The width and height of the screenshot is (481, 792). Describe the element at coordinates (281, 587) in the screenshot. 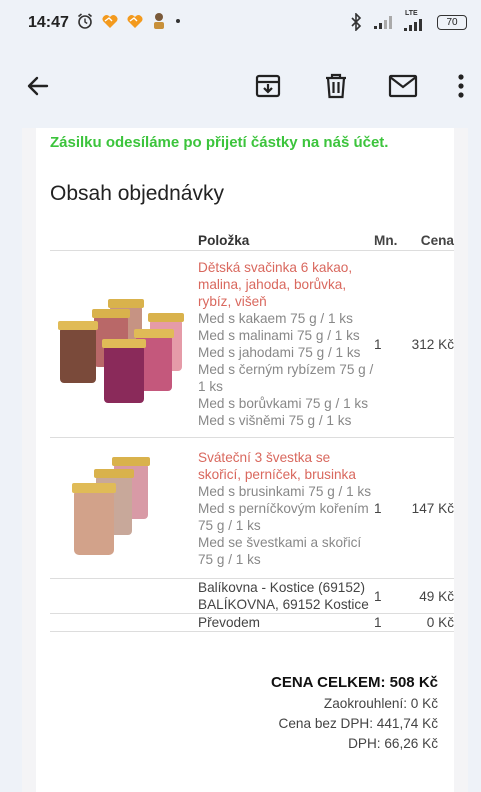

I see `shipping-line1: Balíkovna - Kostice (69152)` at that location.